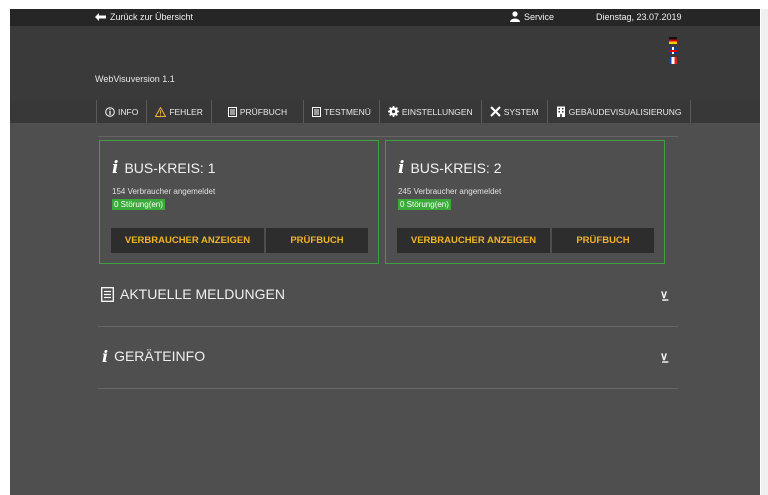 The height and width of the screenshot is (495, 768). Describe the element at coordinates (625, 111) in the screenshot. I see `nav-item-label: GEBÄUDEVISUALISIERUNG` at that location.